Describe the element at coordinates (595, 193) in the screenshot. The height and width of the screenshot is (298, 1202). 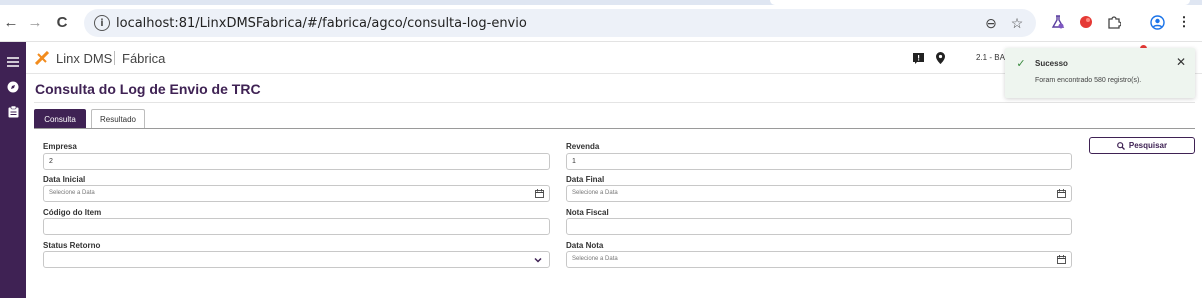
I see `data-final-placeholder: Selecione a Data` at that location.